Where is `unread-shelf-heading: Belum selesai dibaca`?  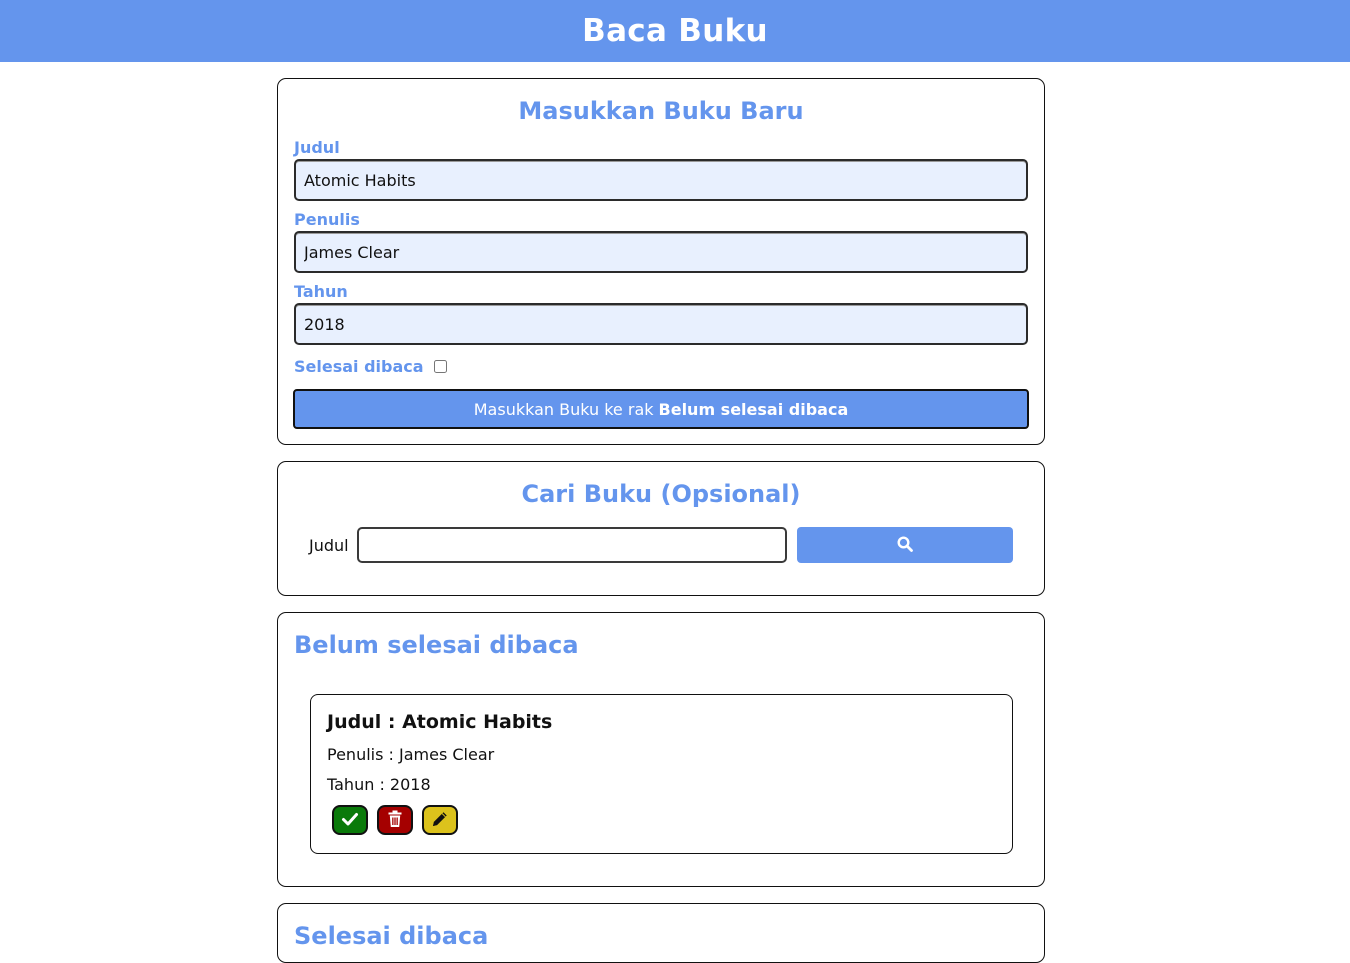 unread-shelf-heading: Belum selesai dibaca is located at coordinates (436, 645).